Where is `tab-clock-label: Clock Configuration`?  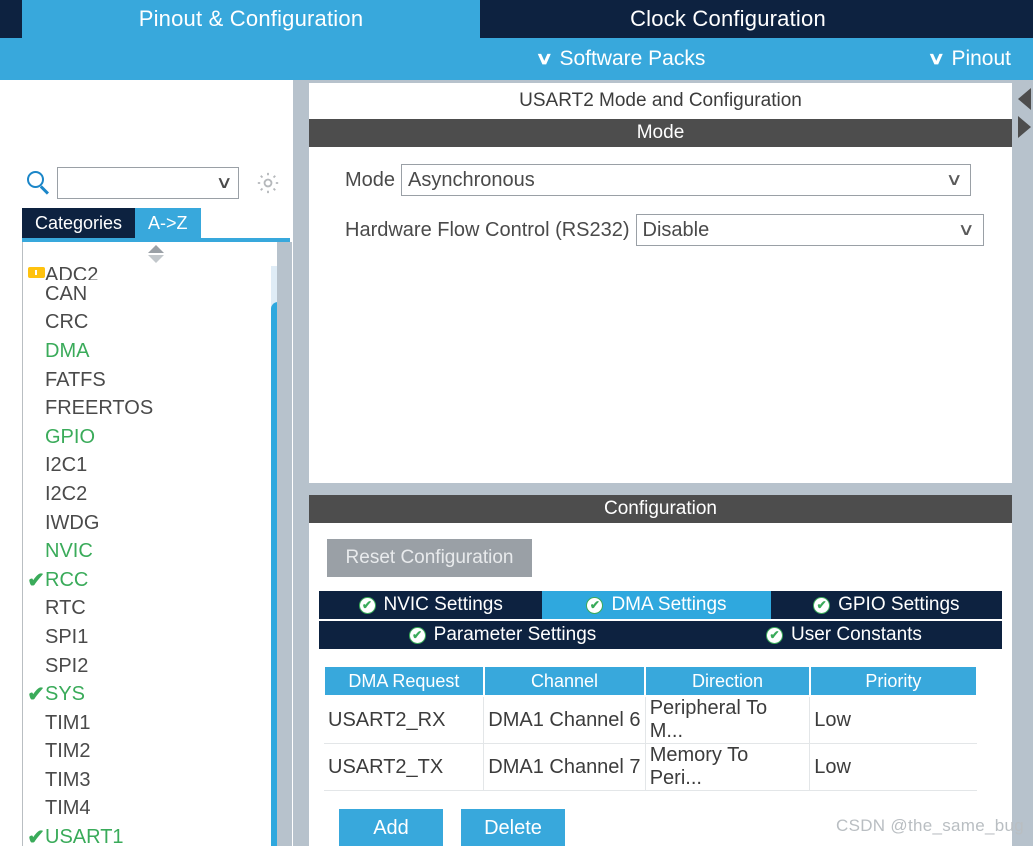 tab-clock-label: Clock Configuration is located at coordinates (728, 18).